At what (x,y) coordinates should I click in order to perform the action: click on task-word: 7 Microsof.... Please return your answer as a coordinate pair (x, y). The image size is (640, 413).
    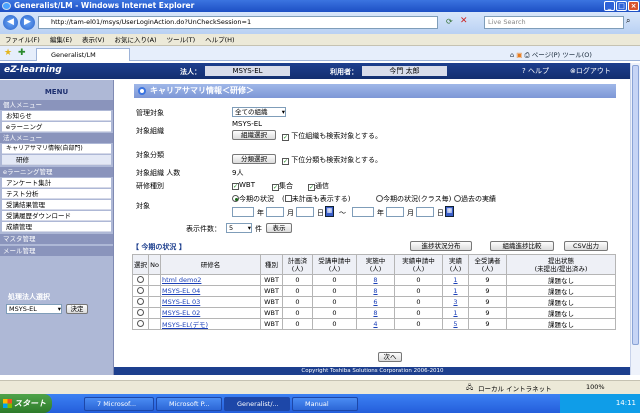
    Looking at the image, I should click on (119, 404).